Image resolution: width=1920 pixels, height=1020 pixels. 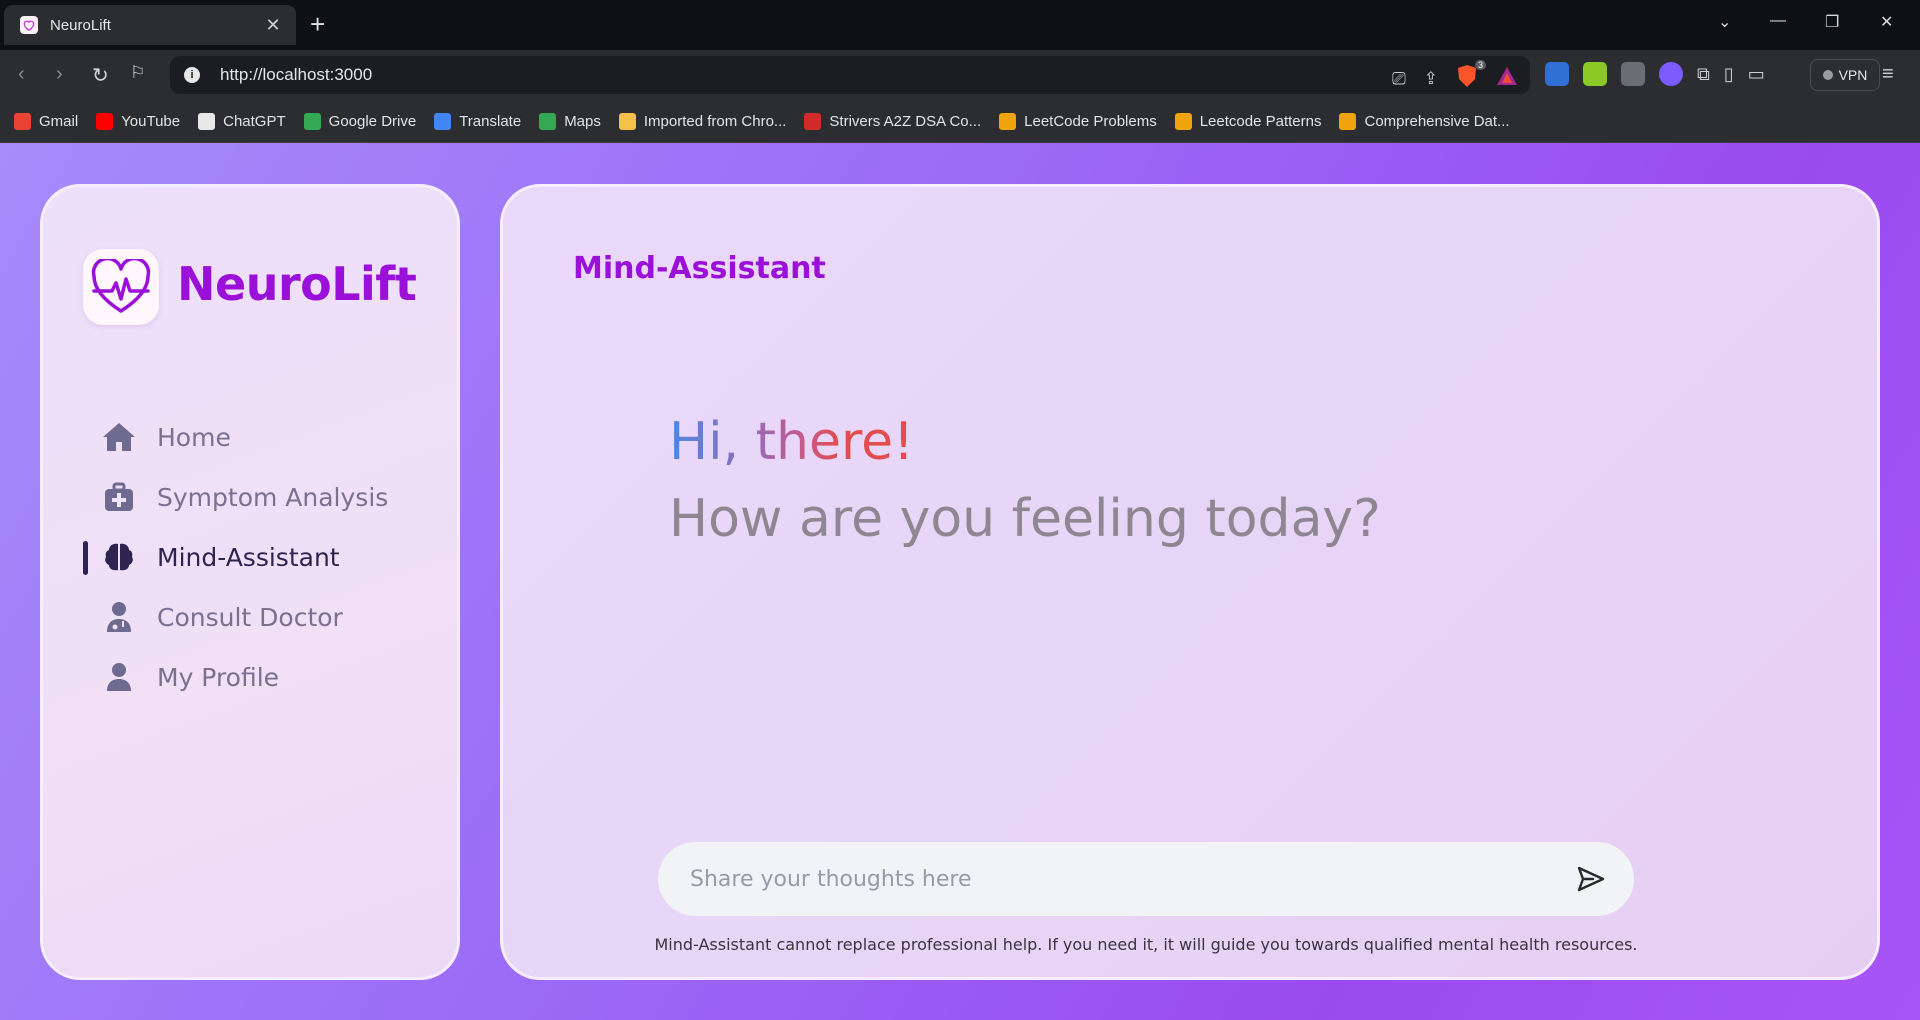 I want to click on medkit-icon, so click(x=119, y=497).